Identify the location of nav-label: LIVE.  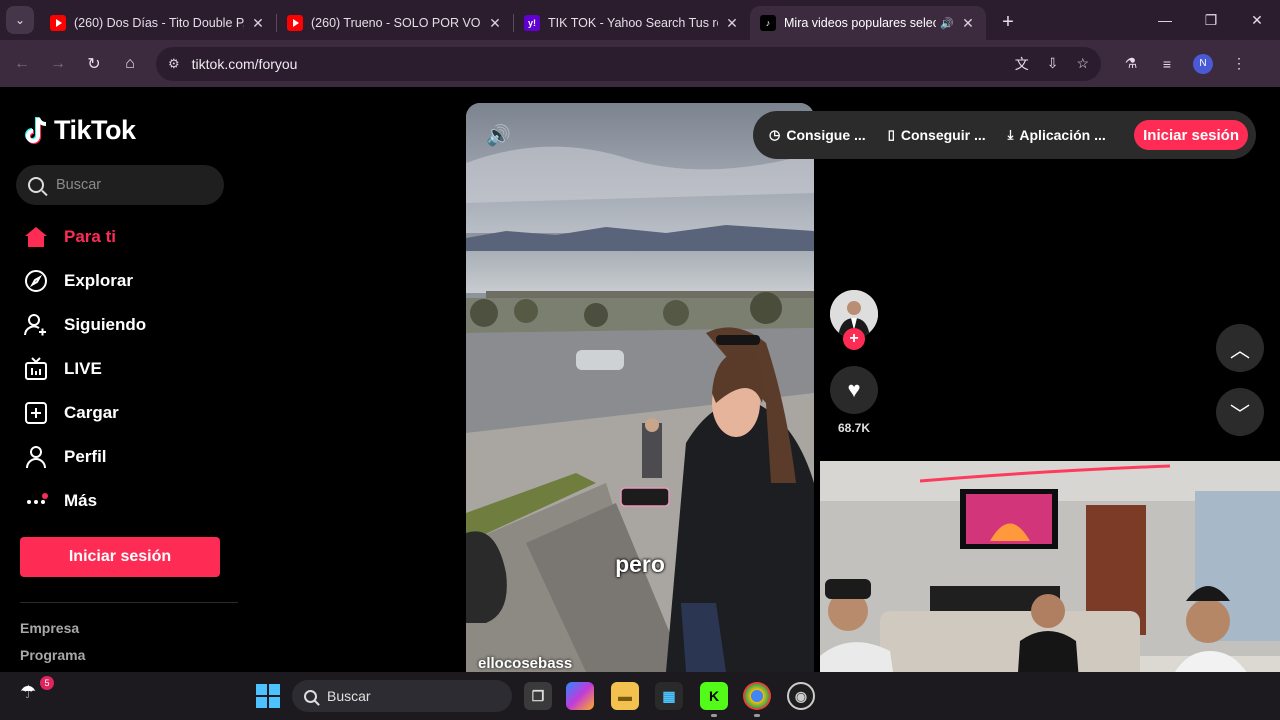
(83, 368).